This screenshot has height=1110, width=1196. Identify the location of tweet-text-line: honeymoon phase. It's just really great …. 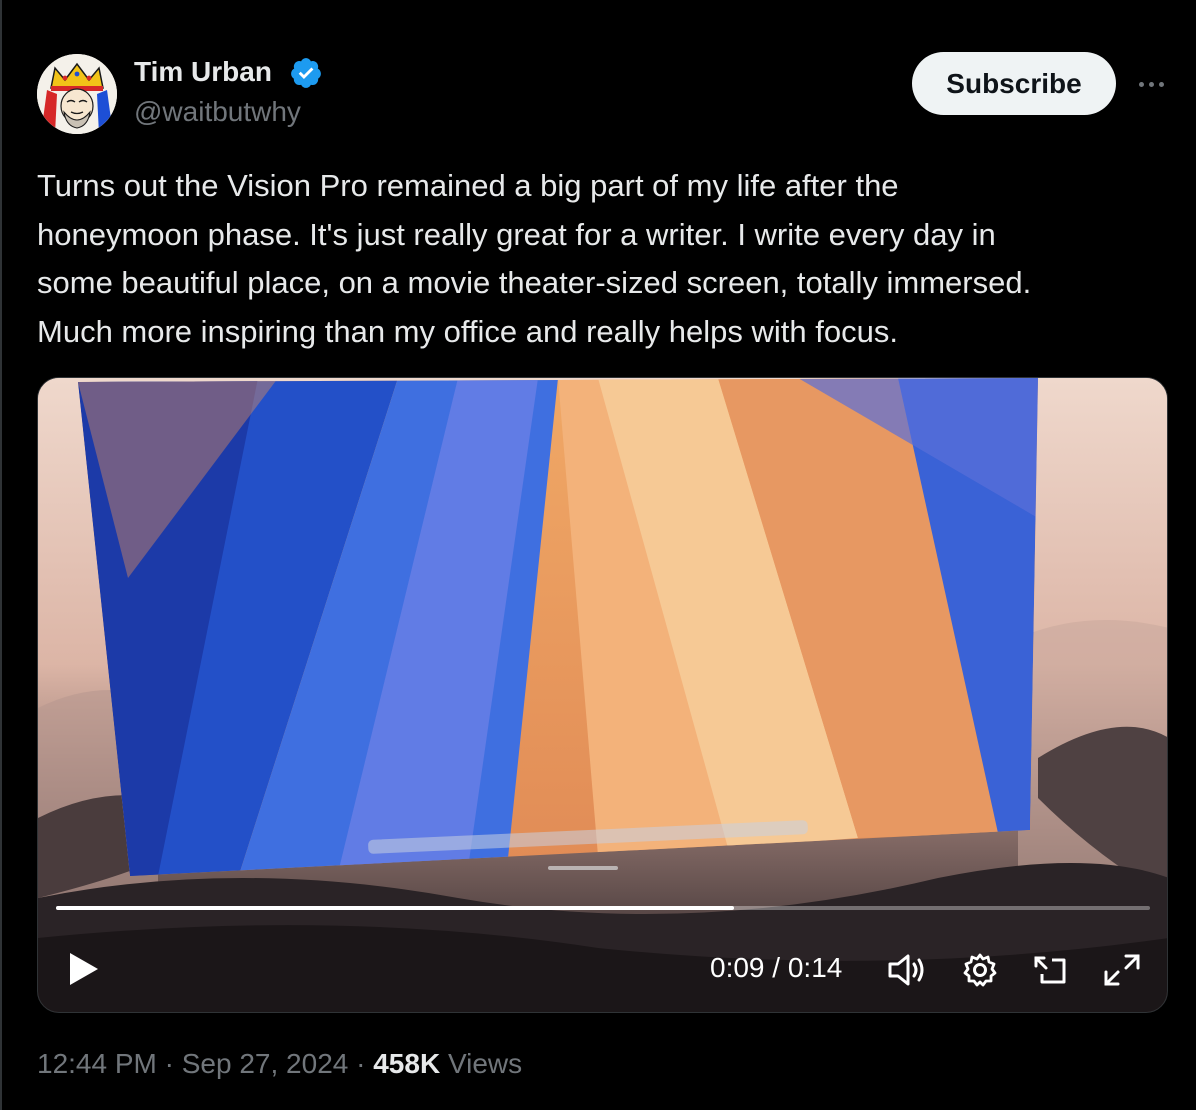
(516, 234).